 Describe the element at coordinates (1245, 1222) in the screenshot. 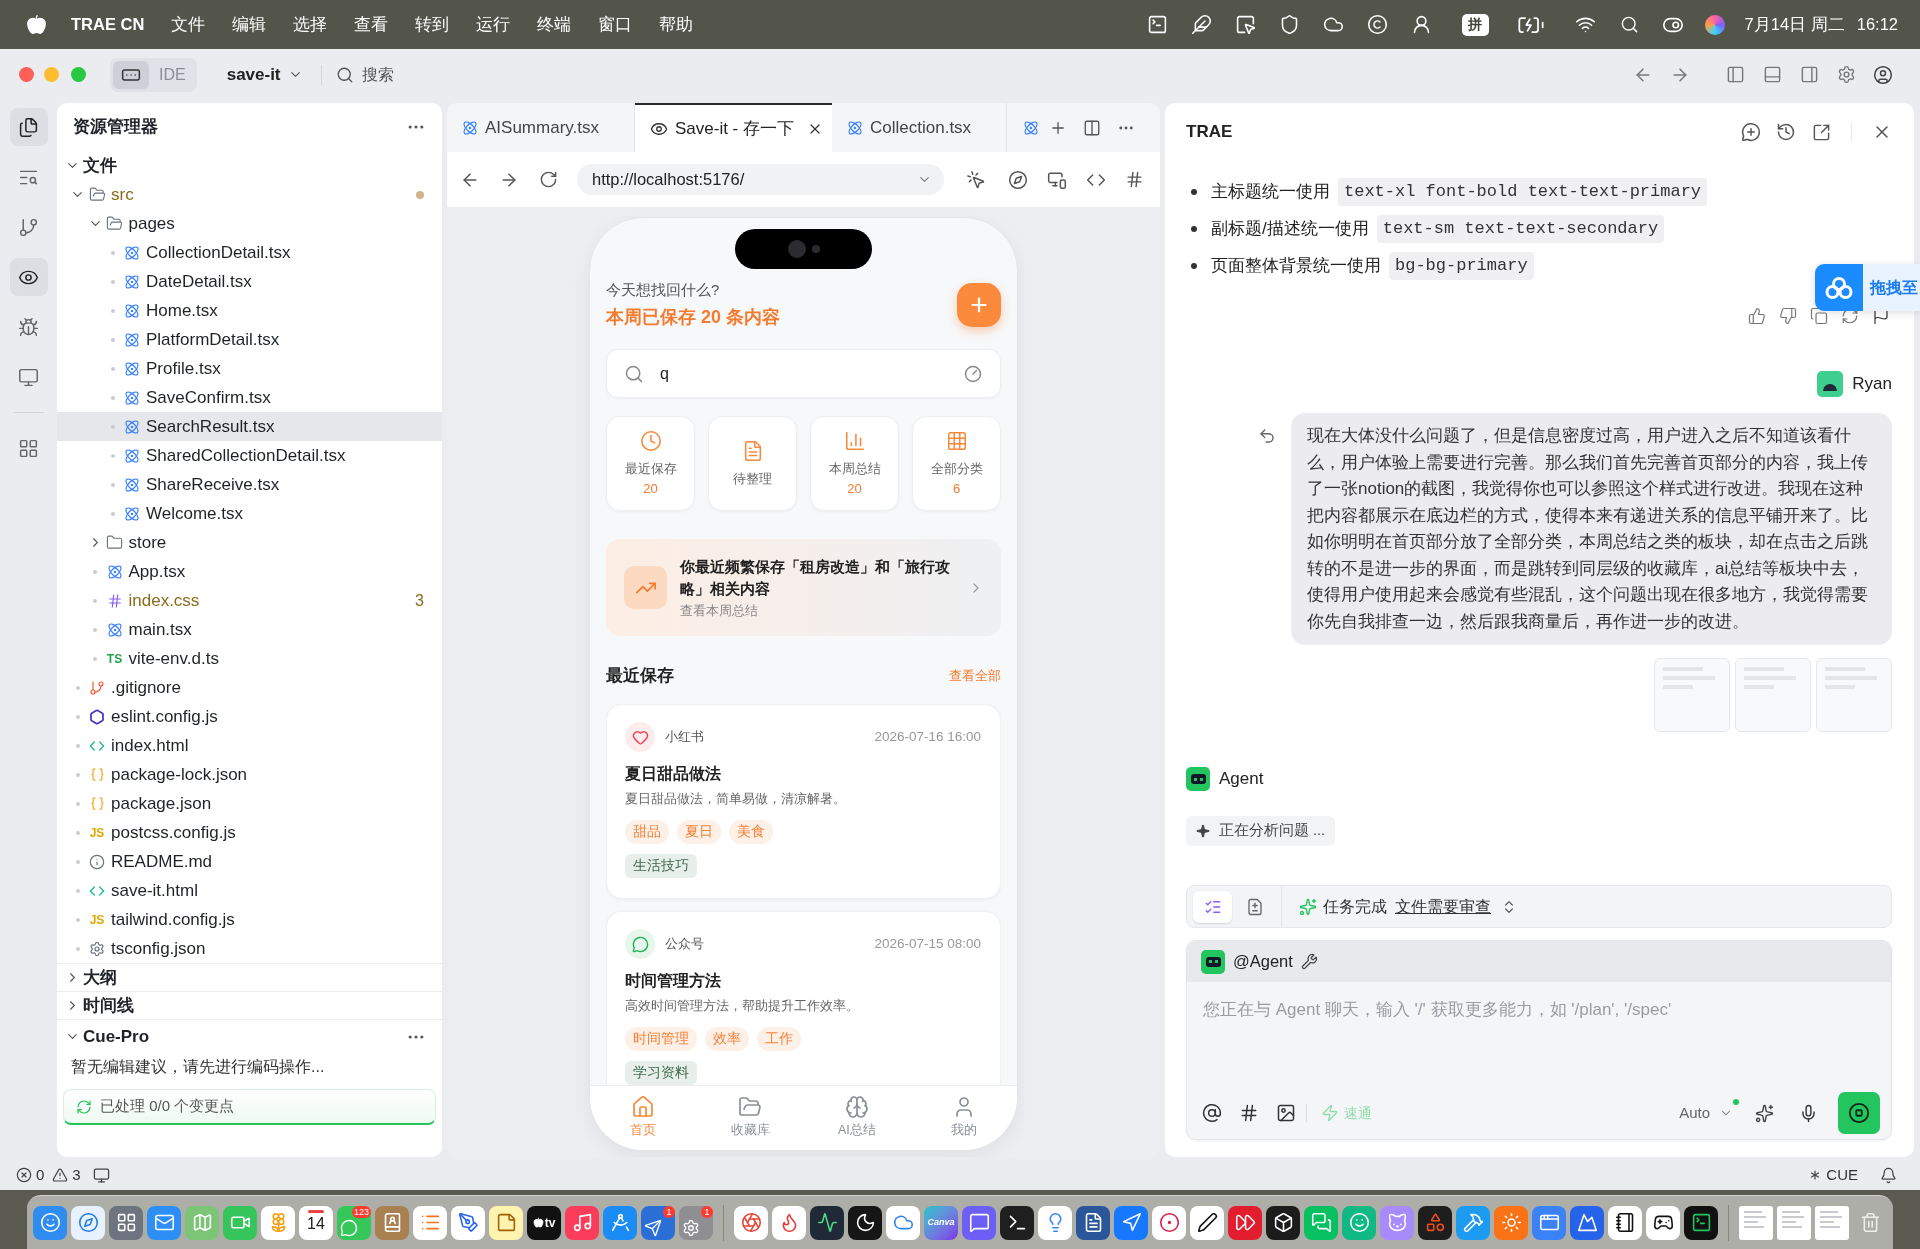

I see `fast-forward-icon` at that location.